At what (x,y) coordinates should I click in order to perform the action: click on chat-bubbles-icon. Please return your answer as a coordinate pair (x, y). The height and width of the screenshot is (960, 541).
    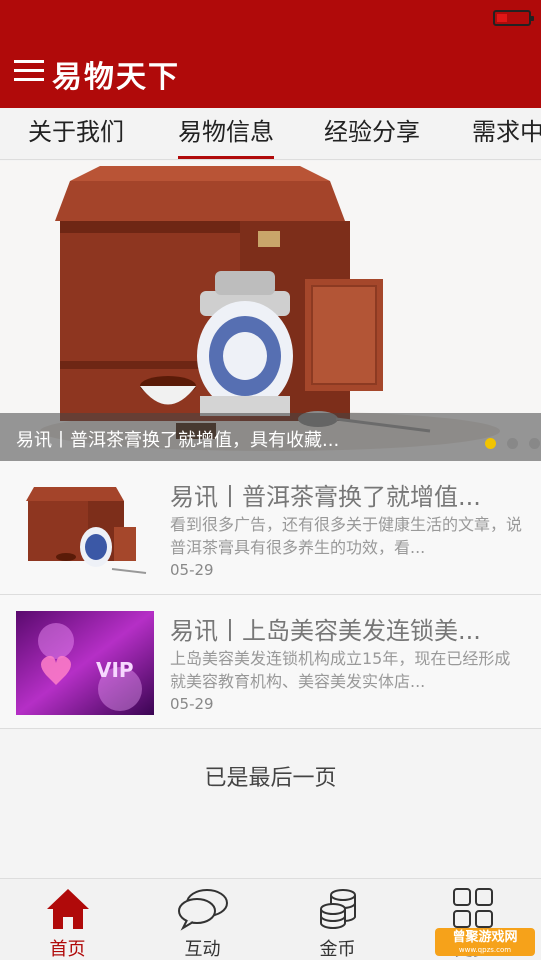
    Looking at the image, I should click on (203, 910).